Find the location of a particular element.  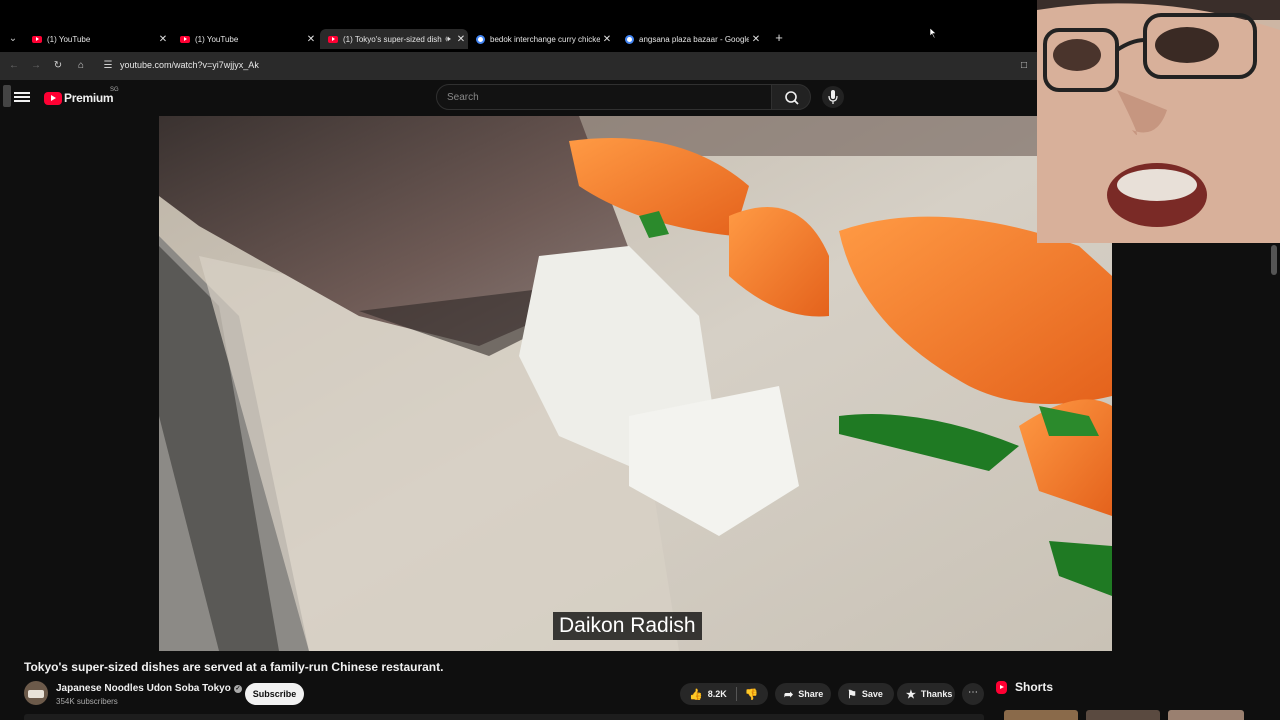

browser-tab: bedok interchange curry chicken ✕ is located at coordinates (541, 39).